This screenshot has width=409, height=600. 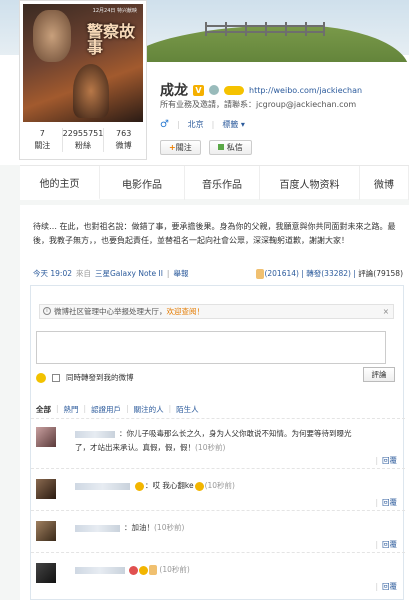 I want to click on filter-verified: 認證用戶, so click(x=106, y=409).